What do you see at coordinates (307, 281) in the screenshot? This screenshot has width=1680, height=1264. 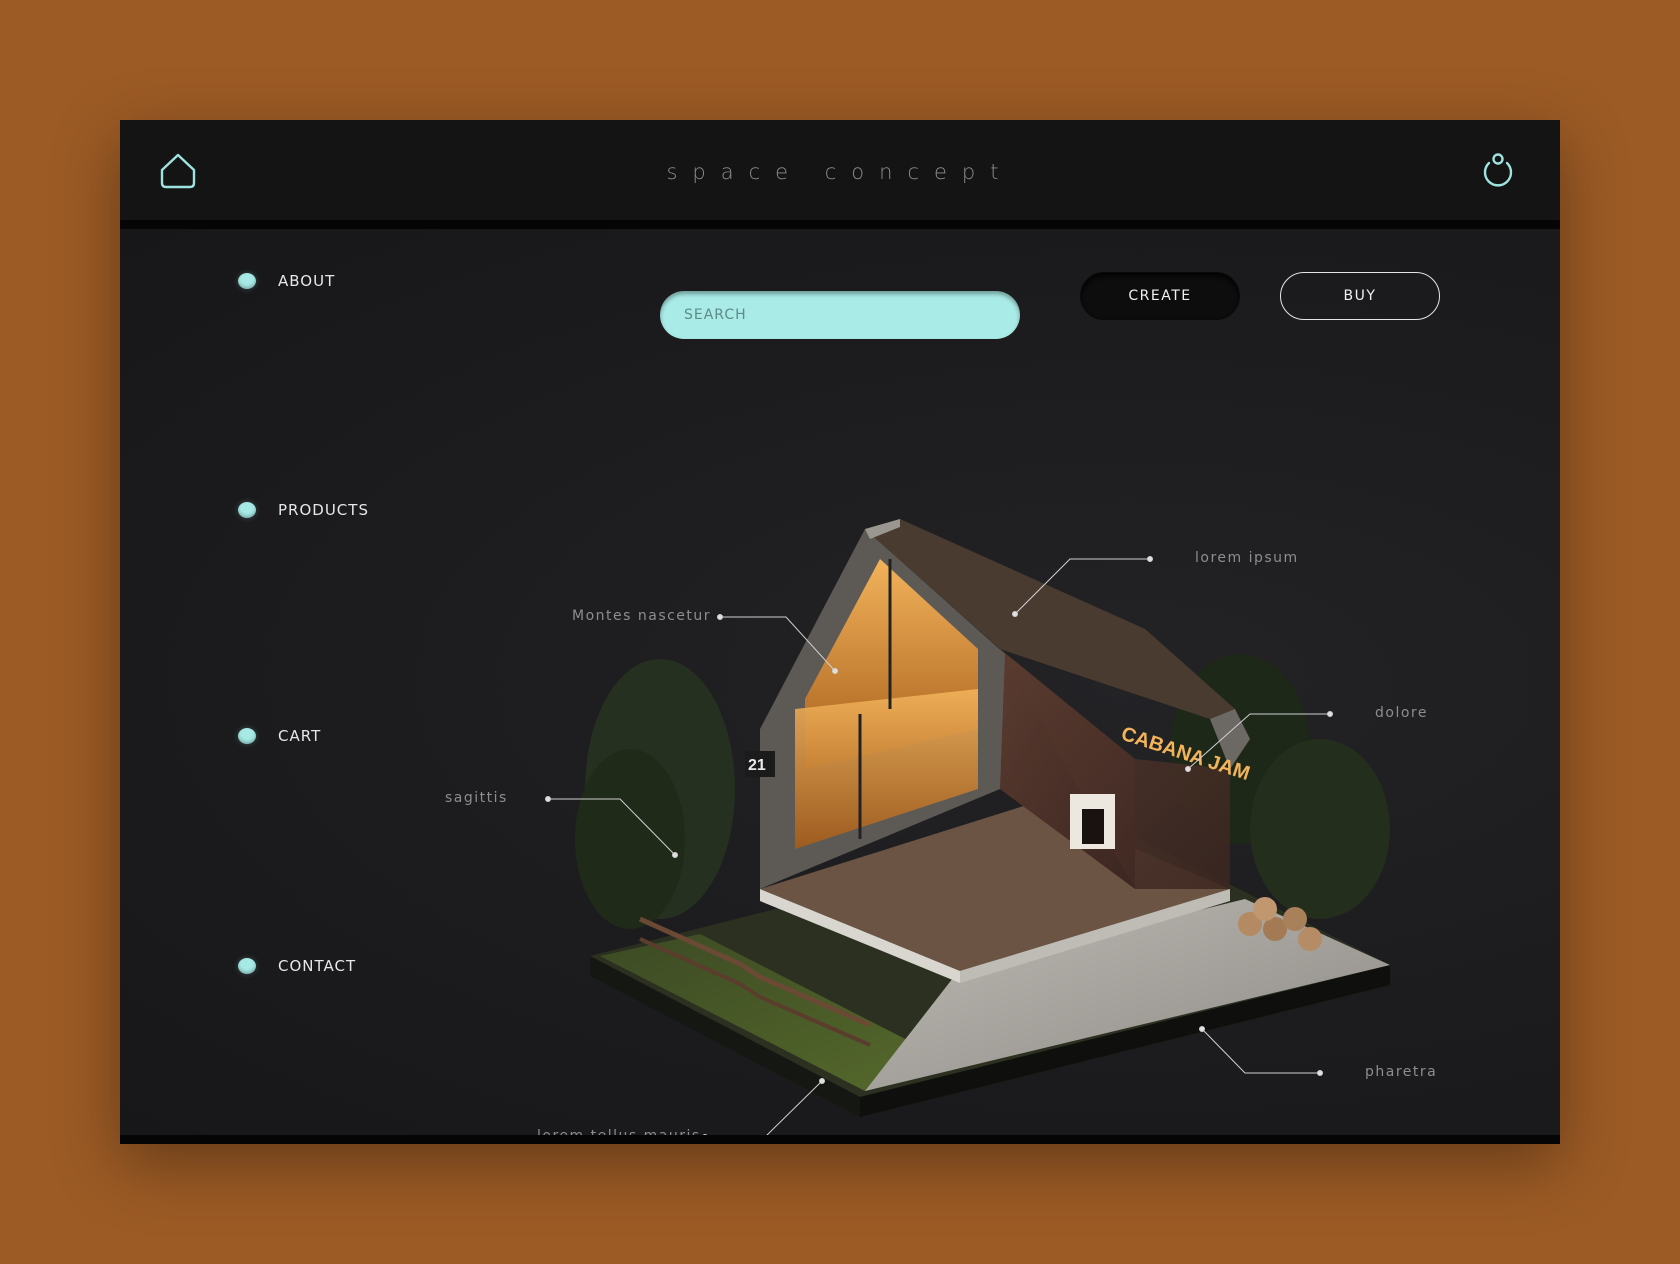 I see `nav-label: ABOUT` at bounding box center [307, 281].